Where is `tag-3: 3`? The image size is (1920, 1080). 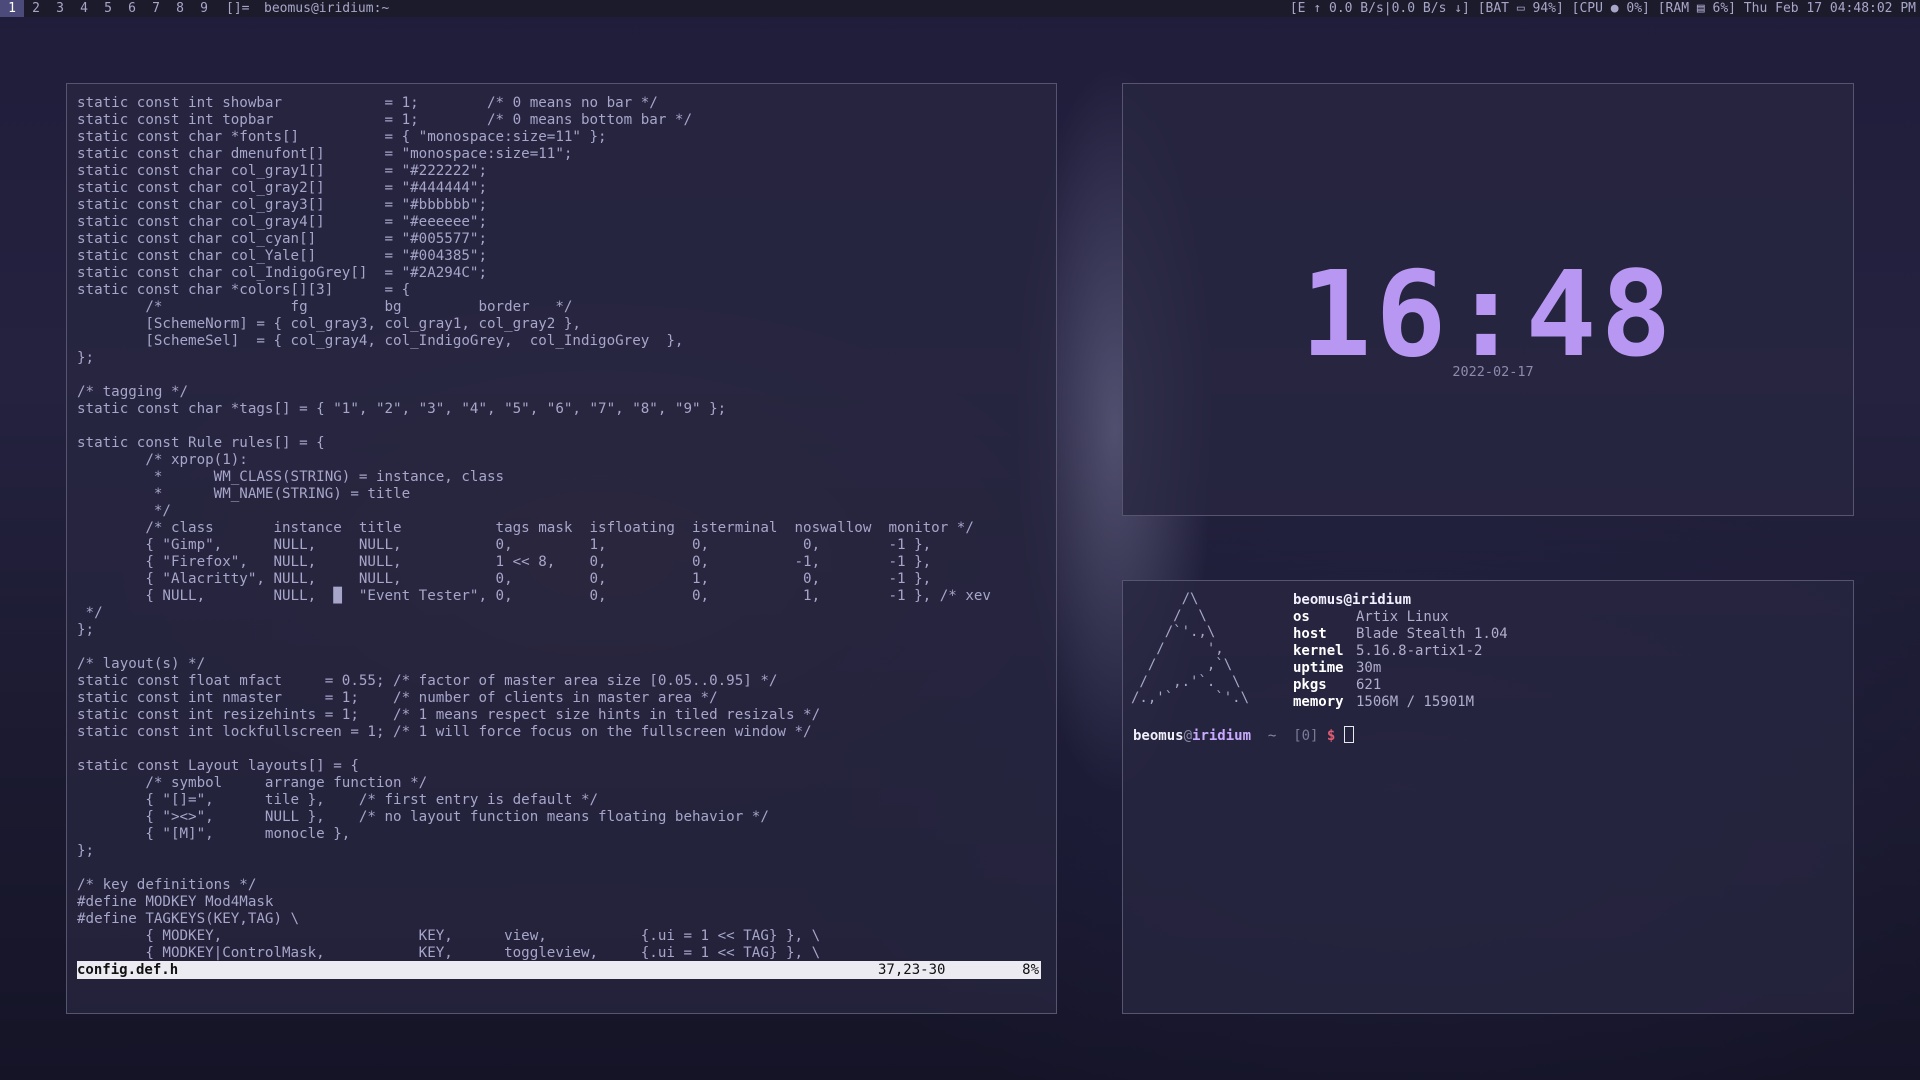
tag-3: 3 is located at coordinates (60, 8).